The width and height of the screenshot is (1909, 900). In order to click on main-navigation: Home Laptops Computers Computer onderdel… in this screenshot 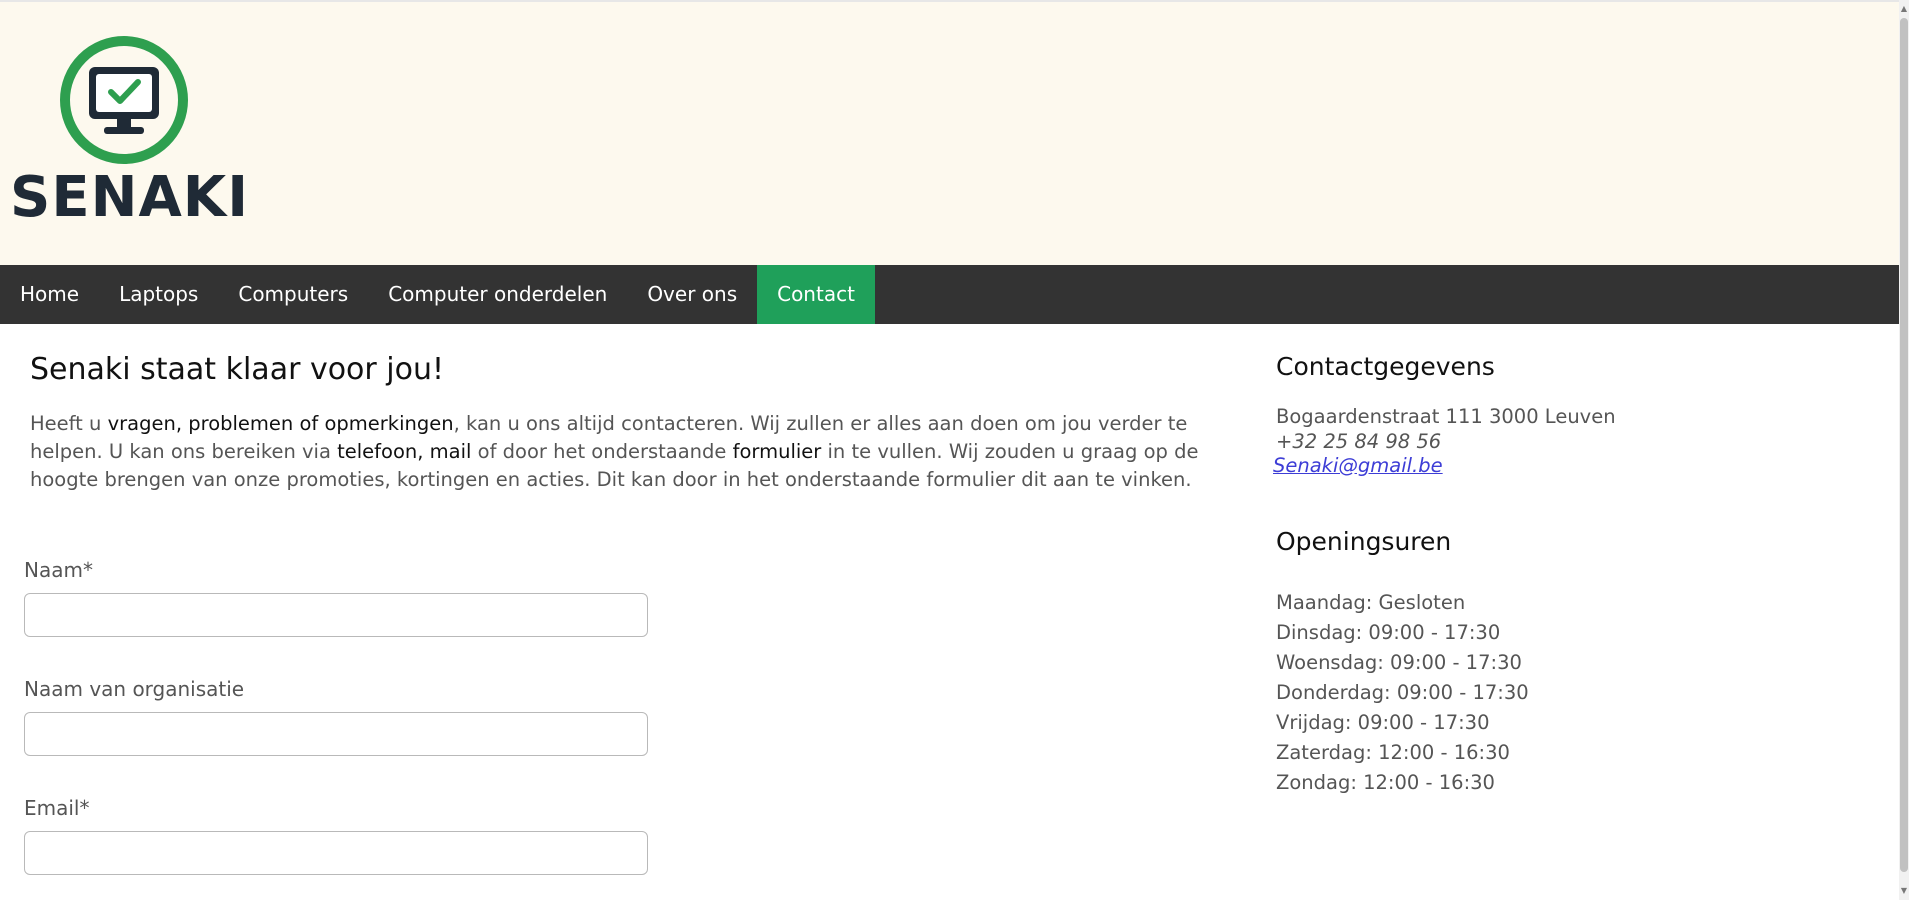, I will do `click(949, 294)`.